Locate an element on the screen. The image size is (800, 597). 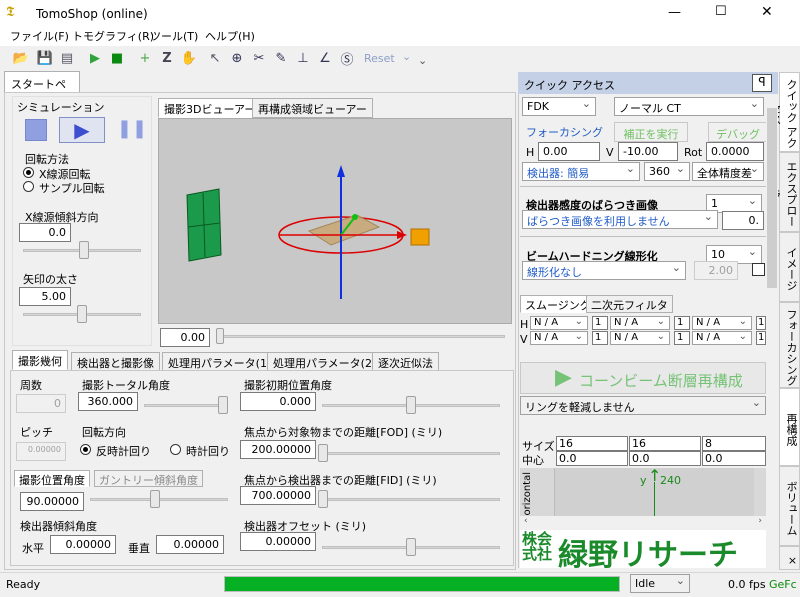
init-angle-thumb is located at coordinates (411, 405).